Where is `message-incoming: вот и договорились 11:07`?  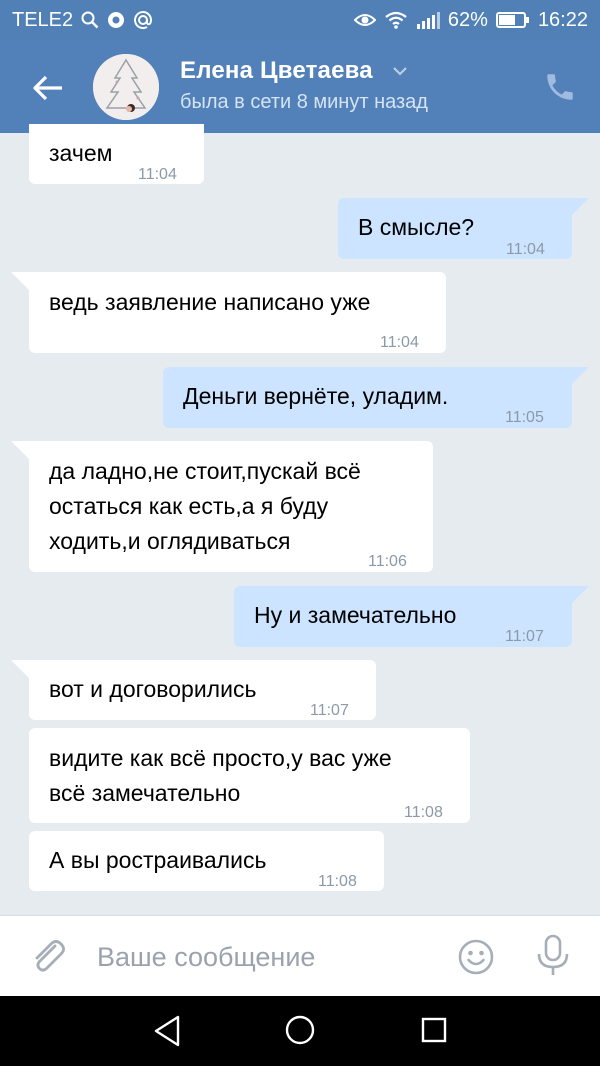 message-incoming: вот и договорились 11:07 is located at coordinates (202, 690).